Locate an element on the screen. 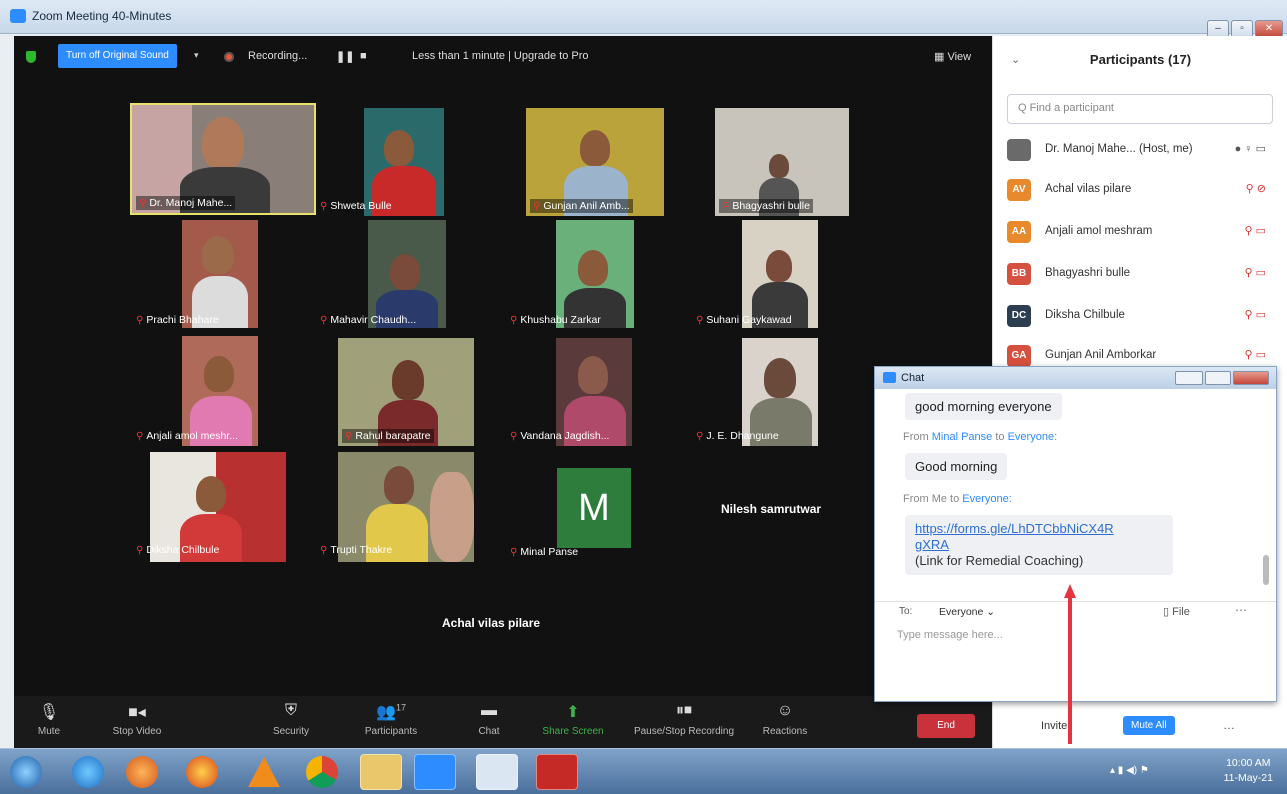  participant-search-input: Q Find a participant is located at coordinates (1140, 109).